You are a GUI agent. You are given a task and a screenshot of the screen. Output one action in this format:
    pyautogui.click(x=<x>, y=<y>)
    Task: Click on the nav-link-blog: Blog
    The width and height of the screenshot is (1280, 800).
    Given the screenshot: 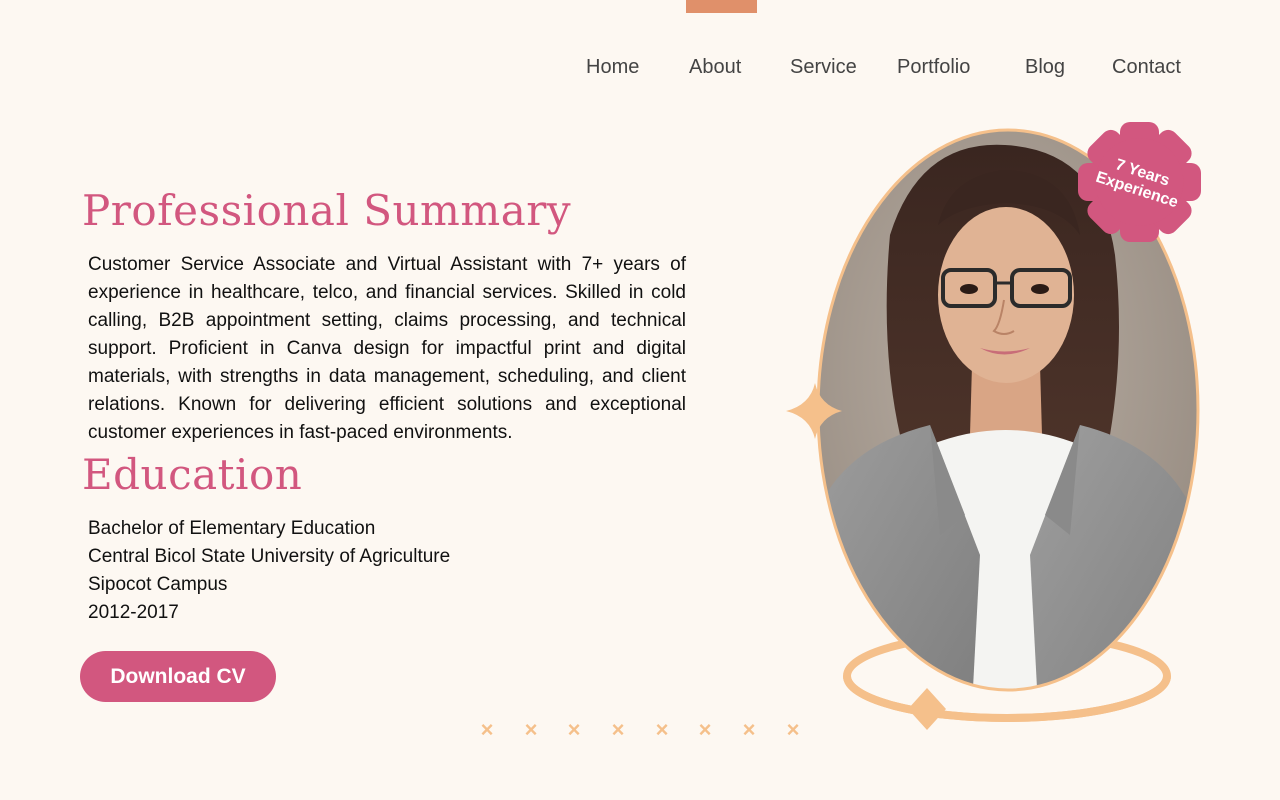 What is the action you would take?
    pyautogui.click(x=1045, y=67)
    